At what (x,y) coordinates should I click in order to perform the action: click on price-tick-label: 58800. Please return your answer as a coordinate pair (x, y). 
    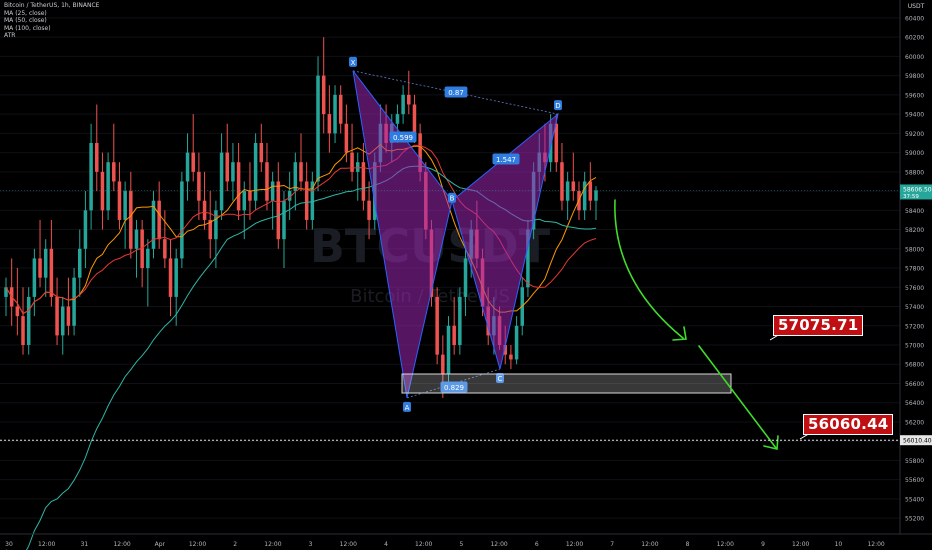
    Looking at the image, I should click on (914, 172).